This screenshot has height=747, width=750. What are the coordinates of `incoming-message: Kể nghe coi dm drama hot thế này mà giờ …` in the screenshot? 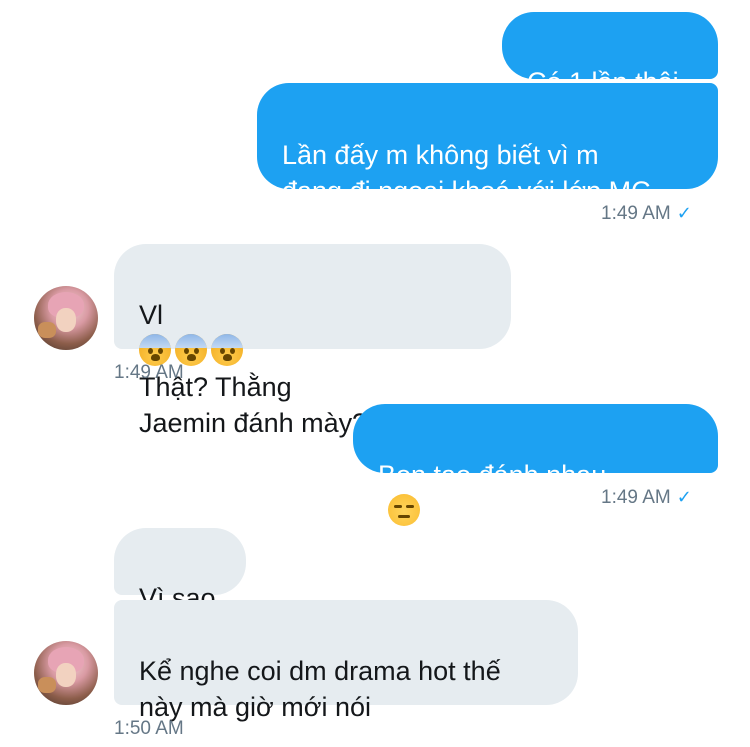 It's located at (346, 661).